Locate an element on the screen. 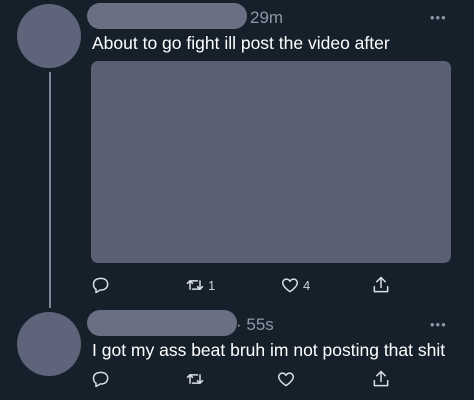 The image size is (474, 400). retweet-button: 1 is located at coordinates (200, 285).